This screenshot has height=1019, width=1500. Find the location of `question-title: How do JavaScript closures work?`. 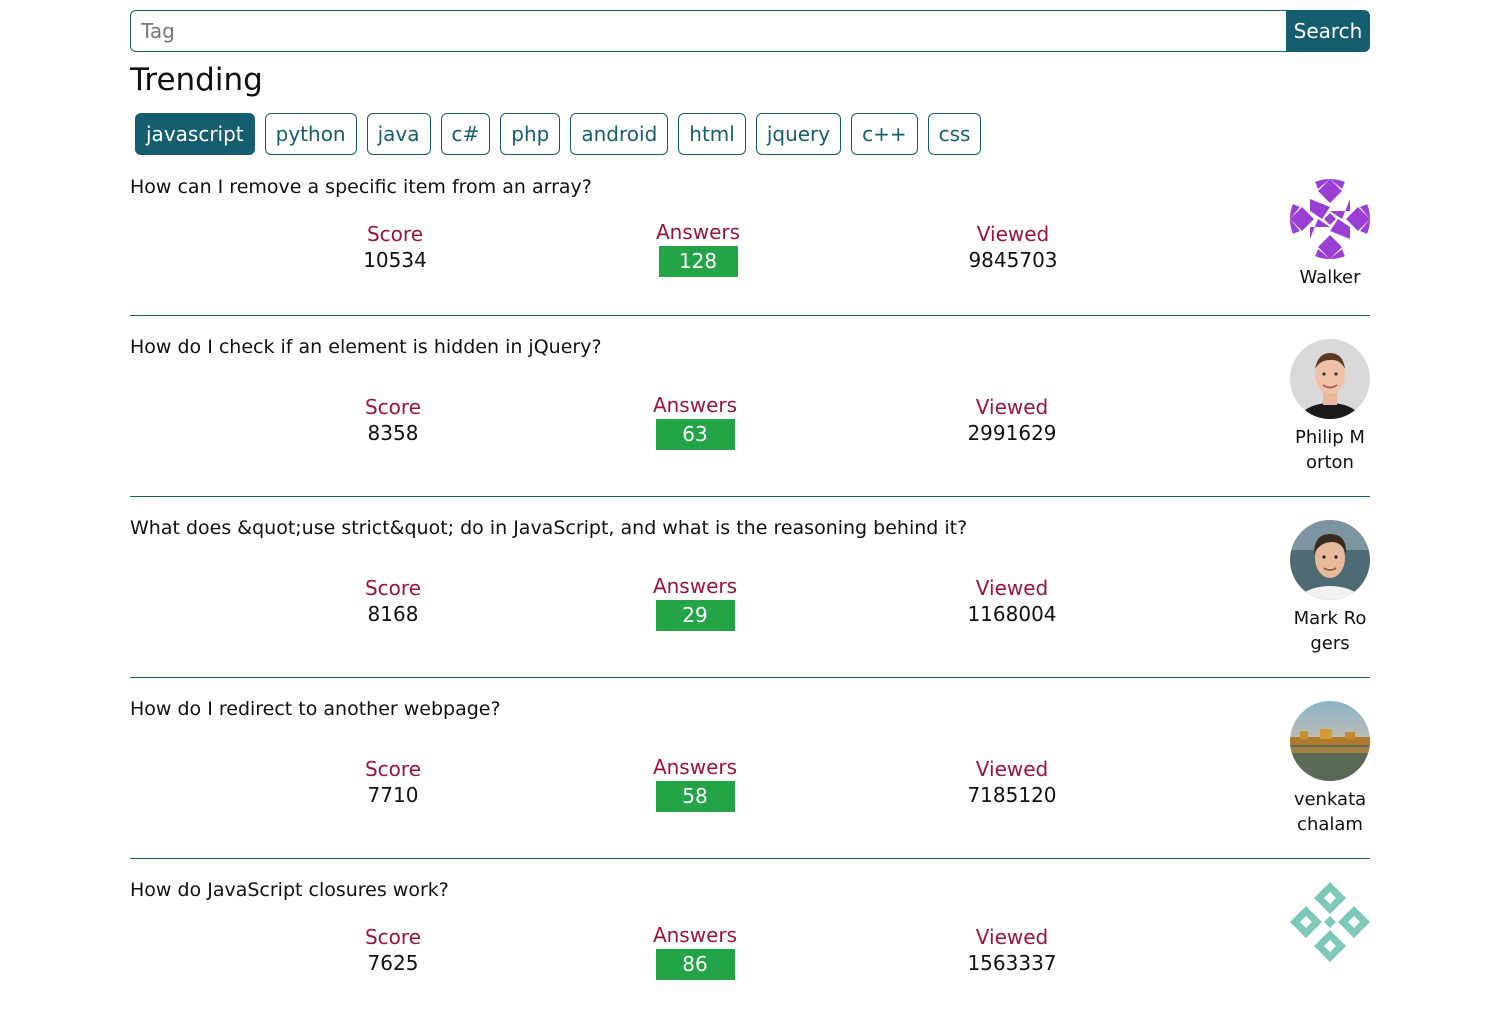

question-title: How do JavaScript closures work? is located at coordinates (750, 890).